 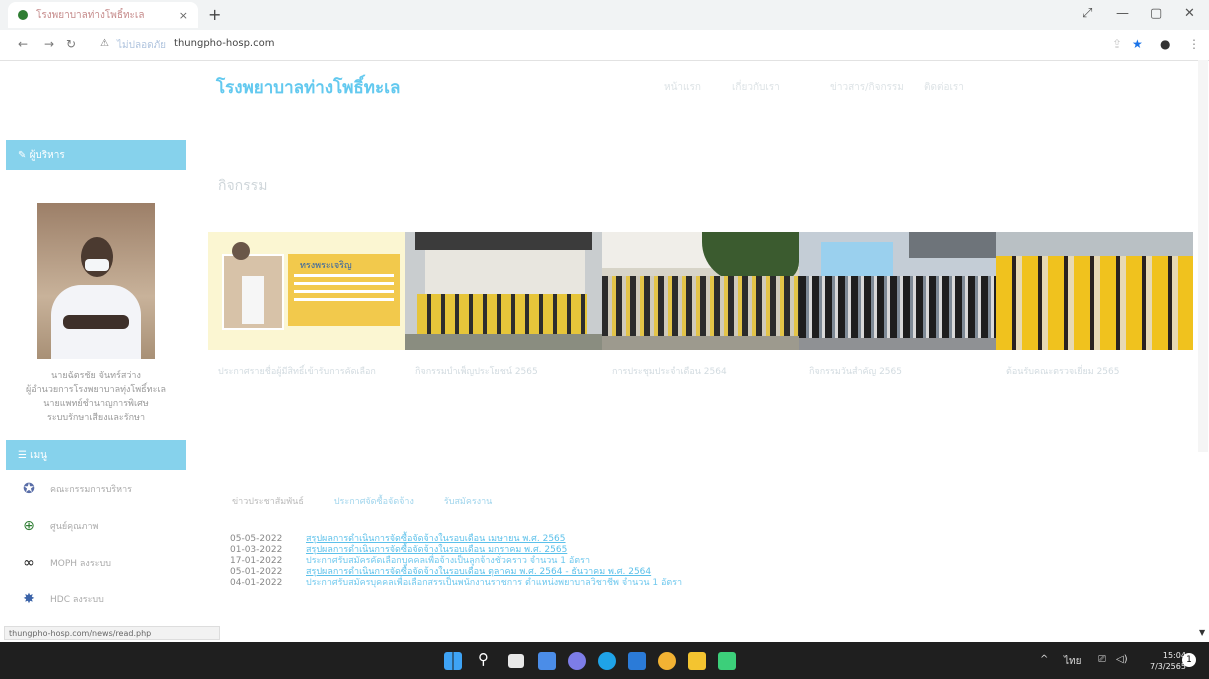 What do you see at coordinates (24, 455) in the screenshot?
I see `menu-header-icon: ☰` at bounding box center [24, 455].